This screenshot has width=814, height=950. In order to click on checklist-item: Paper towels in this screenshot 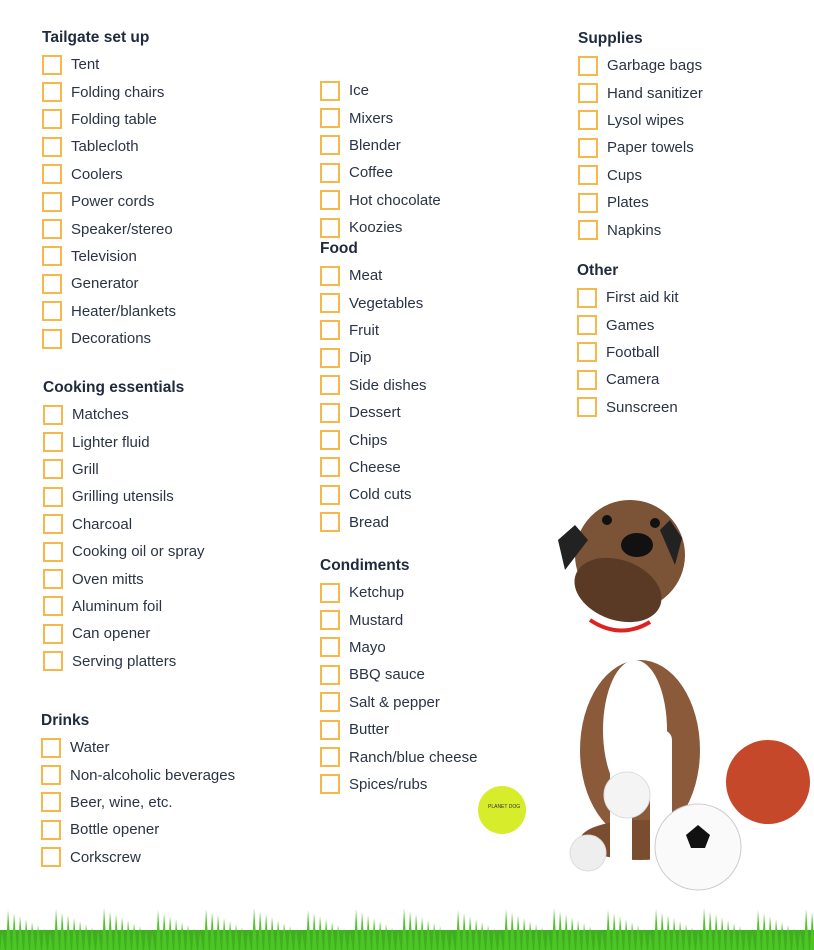, I will do `click(640, 147)`.